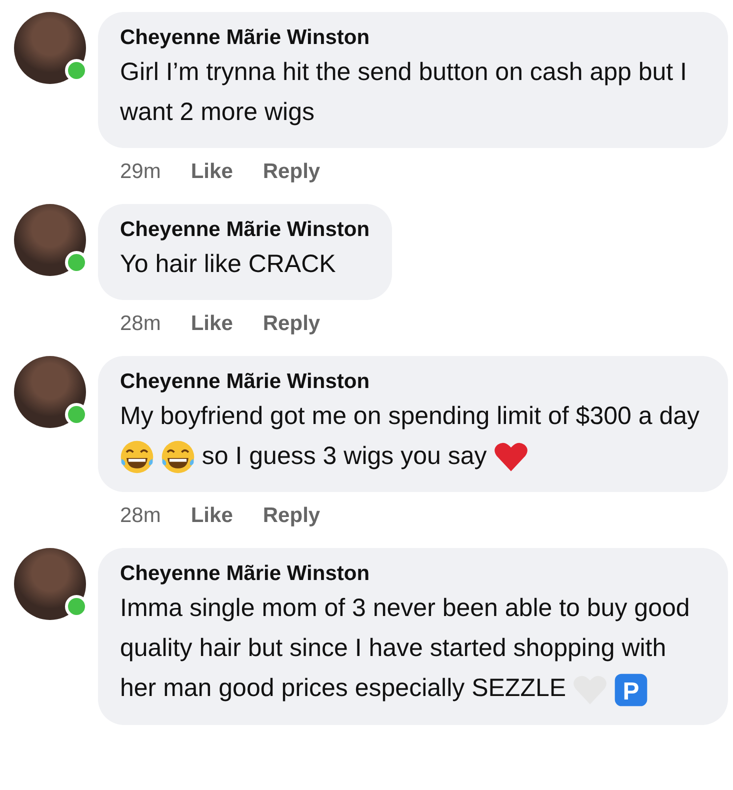 This screenshot has height=790, width=733. I want to click on comment-text: Yo hair like CRACK, so click(228, 264).